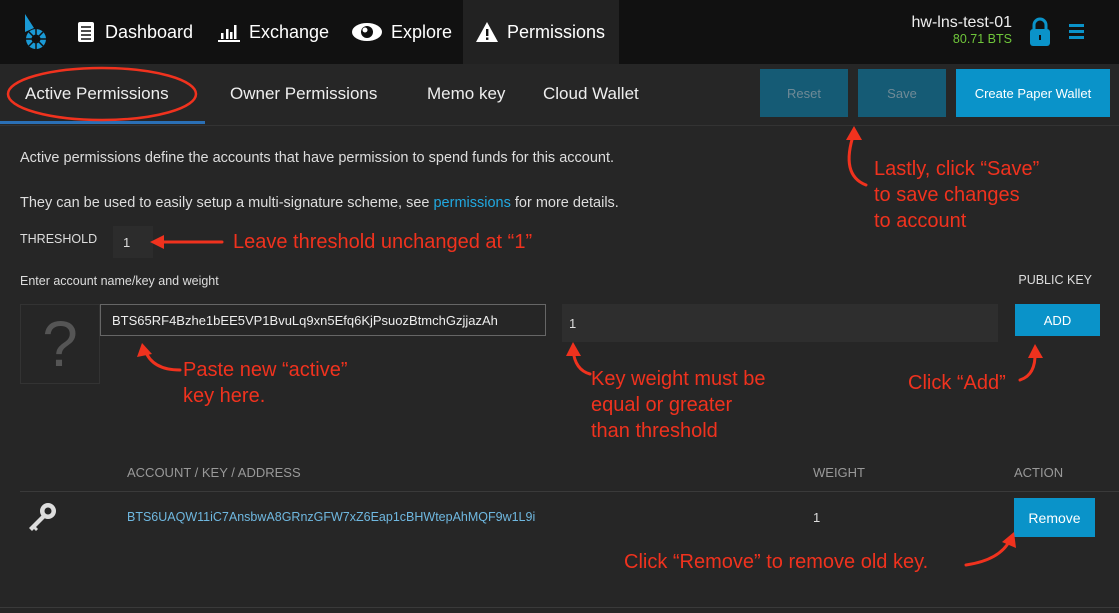 This screenshot has width=1119, height=613. I want to click on account-info: hw-lns-test-01 80.71 BTS, so click(962, 30).